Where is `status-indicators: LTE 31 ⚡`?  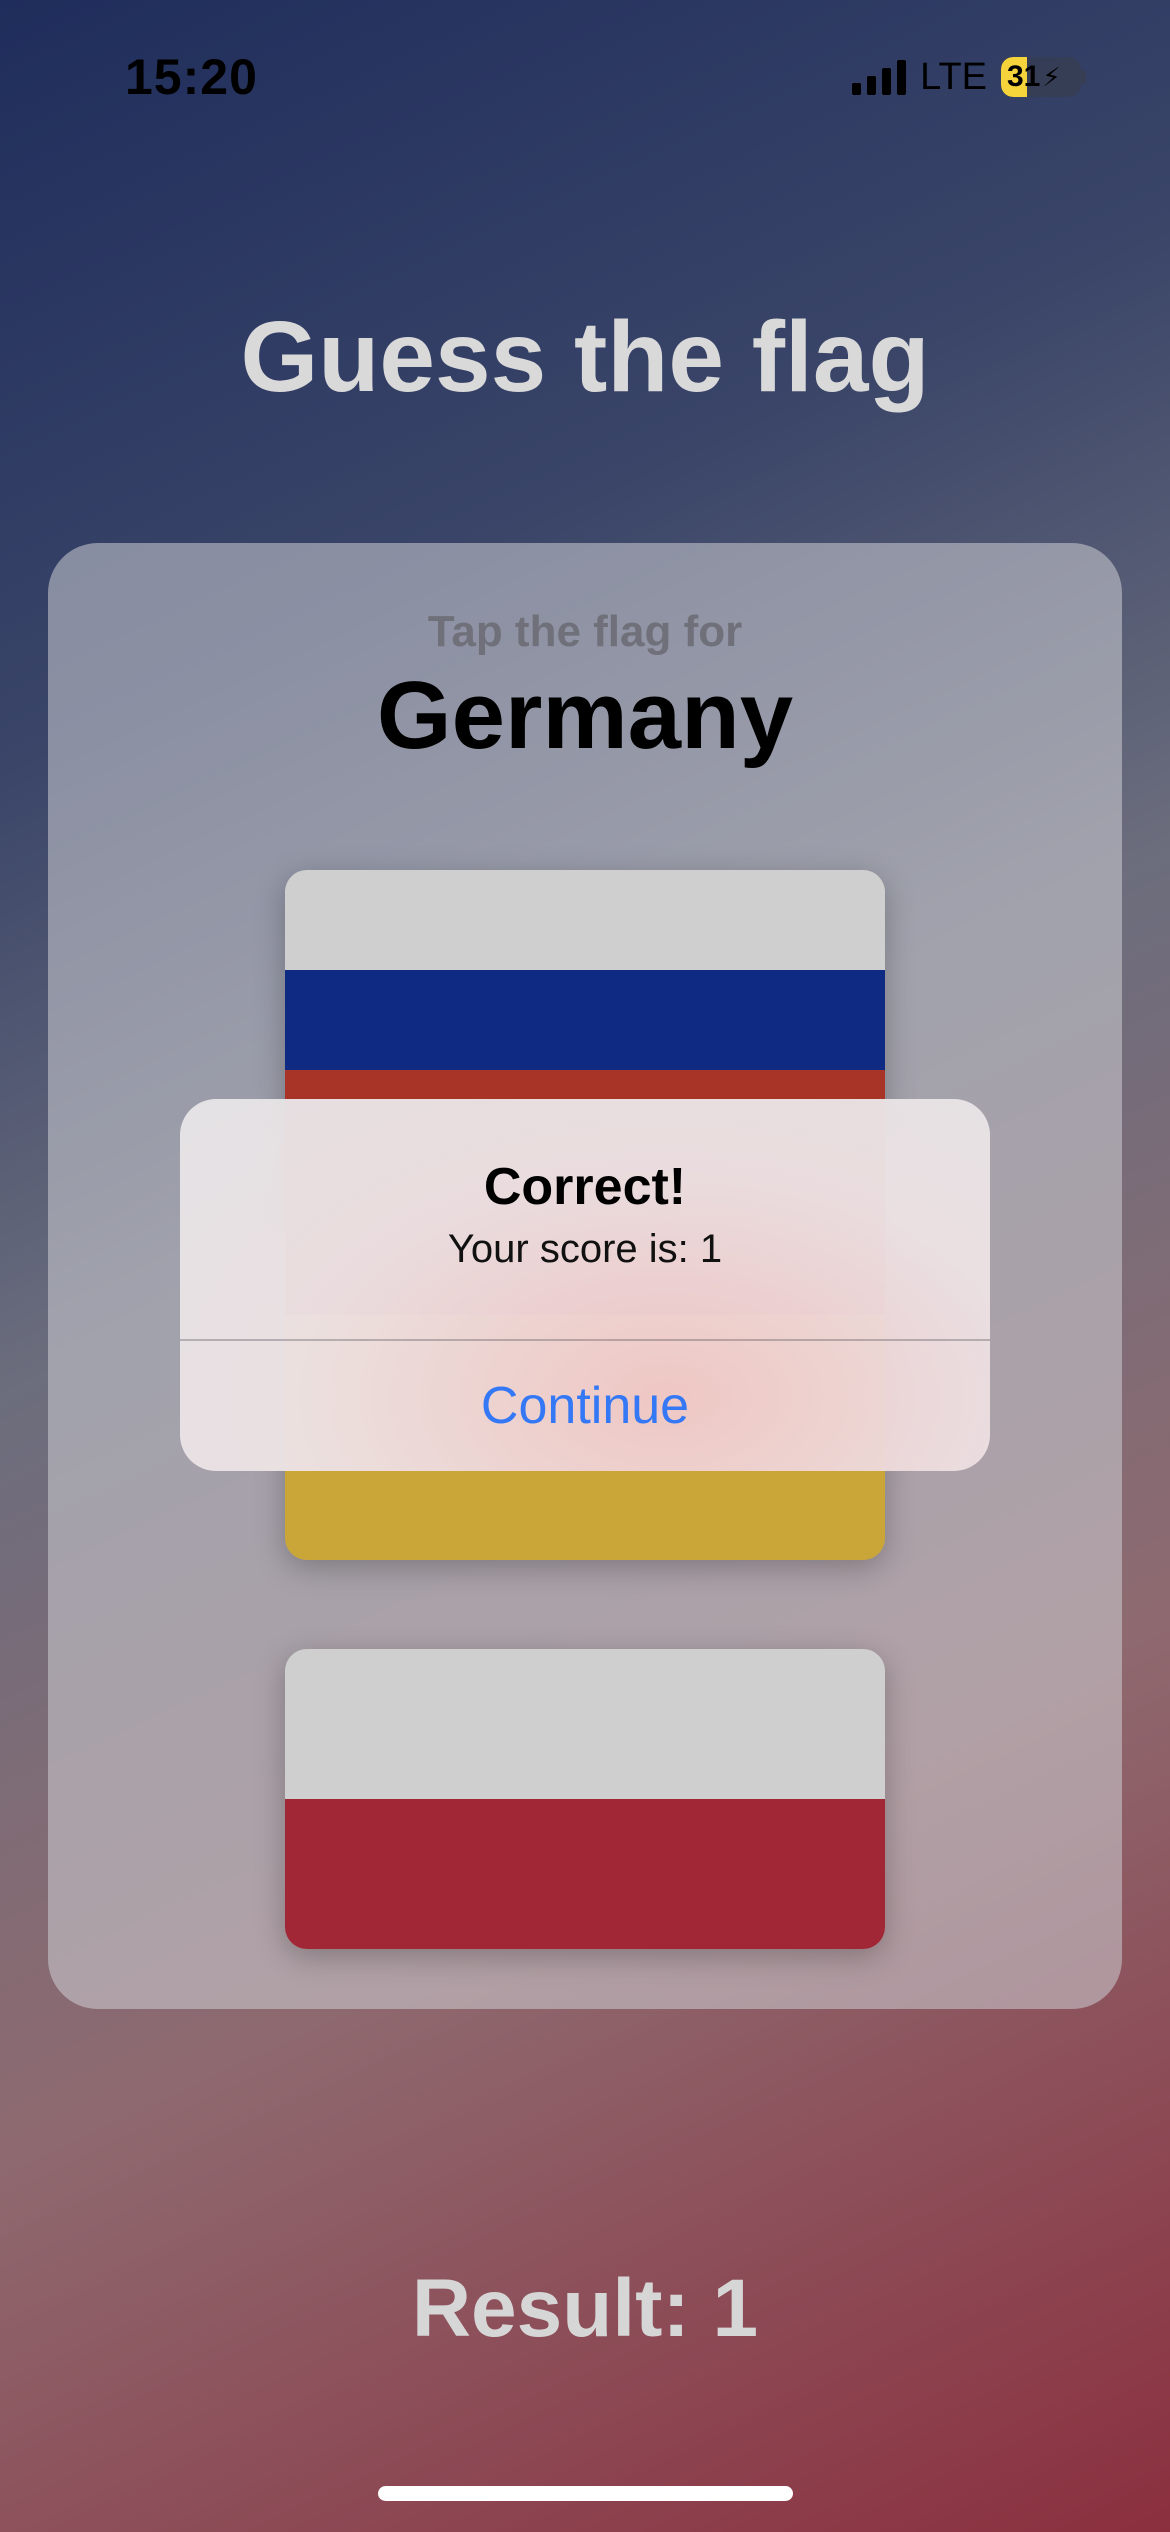
status-indicators: LTE 31 ⚡ is located at coordinates (969, 77).